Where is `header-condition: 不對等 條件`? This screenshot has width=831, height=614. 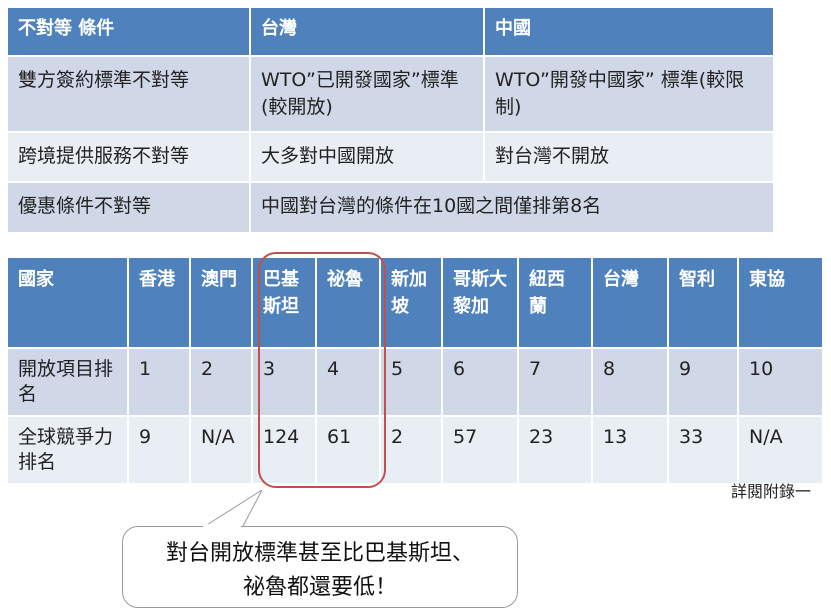 header-condition: 不對等 條件 is located at coordinates (129, 32).